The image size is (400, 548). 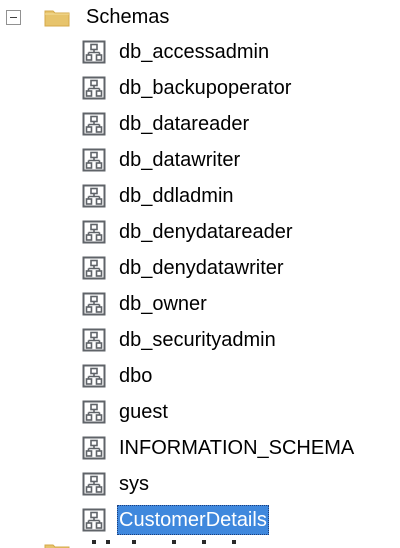 I want to click on next-node-label-fragment, so click(x=169, y=543).